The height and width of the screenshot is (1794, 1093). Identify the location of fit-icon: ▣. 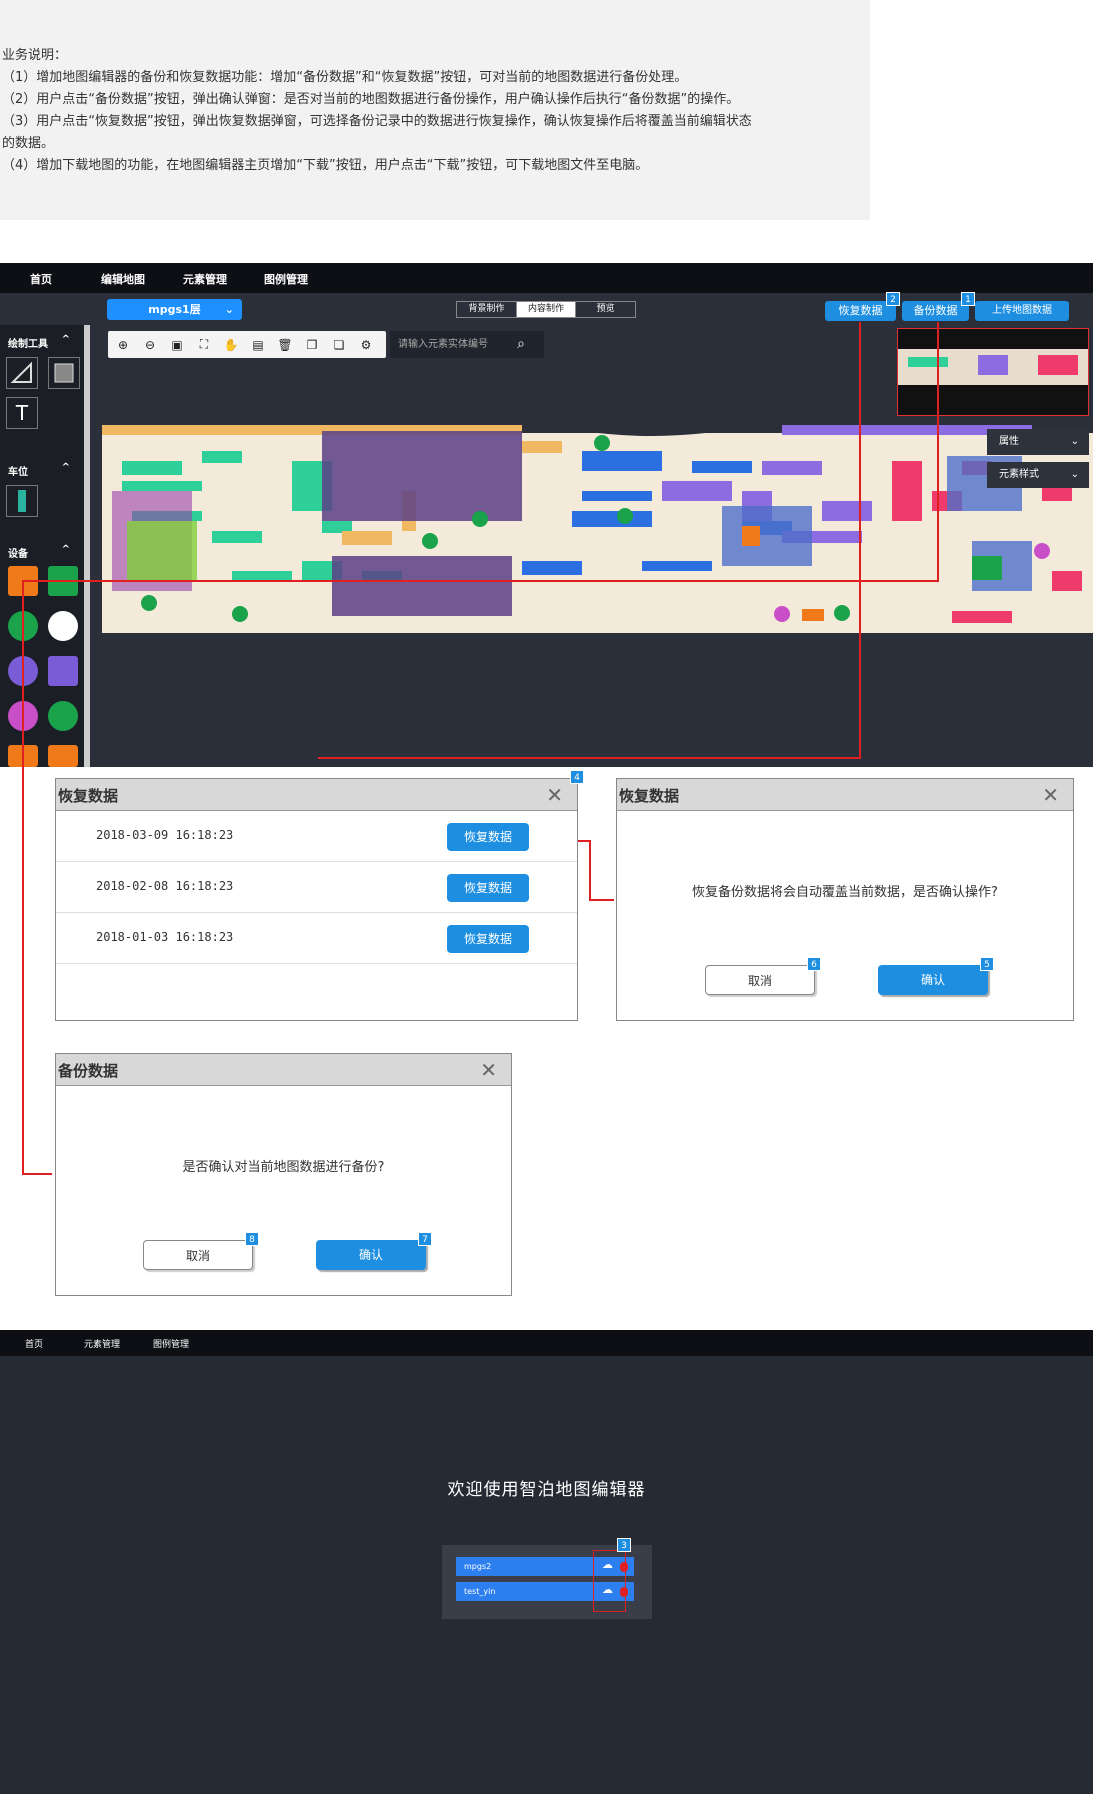
(177, 345).